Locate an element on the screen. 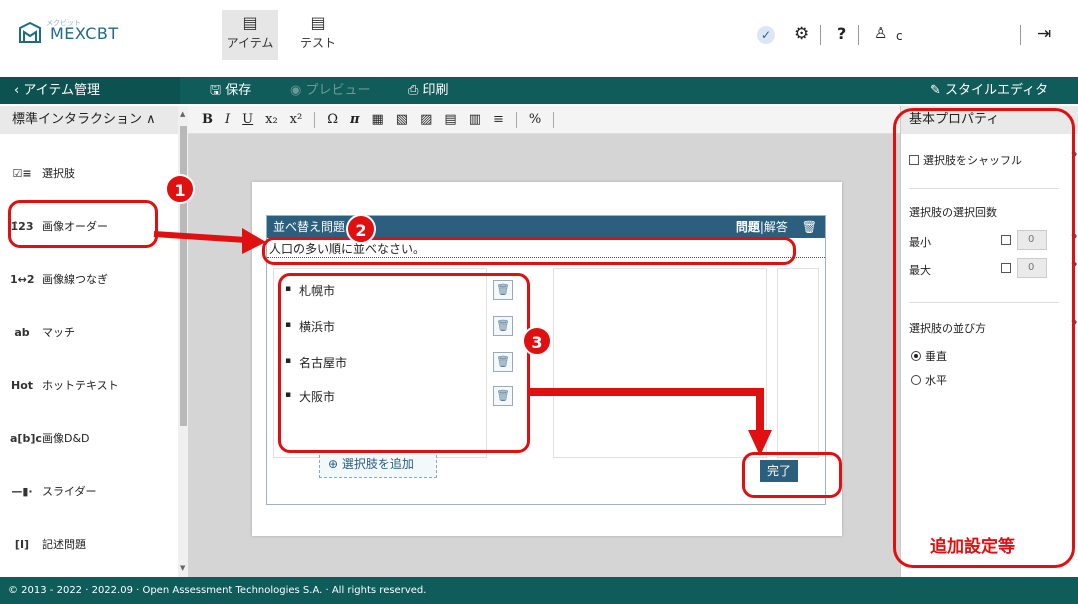  print-label: 印刷 is located at coordinates (435, 90).